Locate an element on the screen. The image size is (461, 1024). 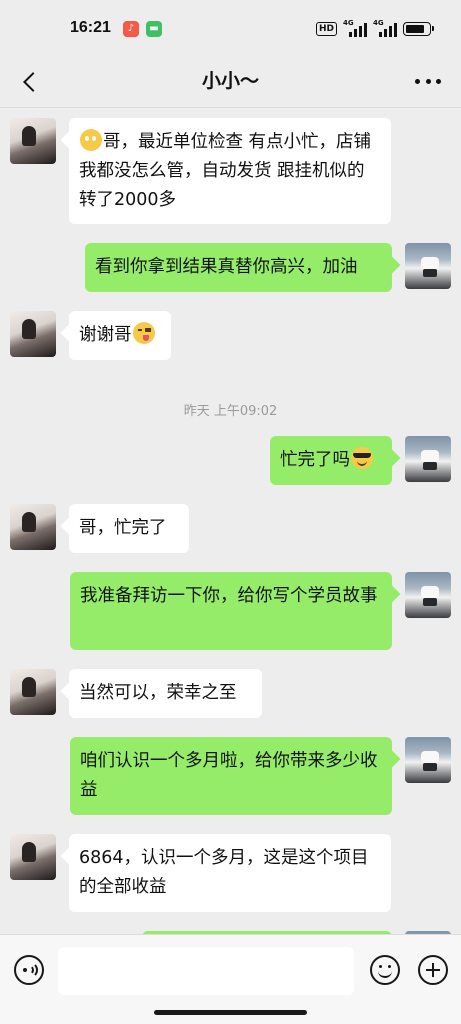
message-bubble-incoming: 6864，认识一个多月，这是这个项目的全部收益 is located at coordinates (230, 873).